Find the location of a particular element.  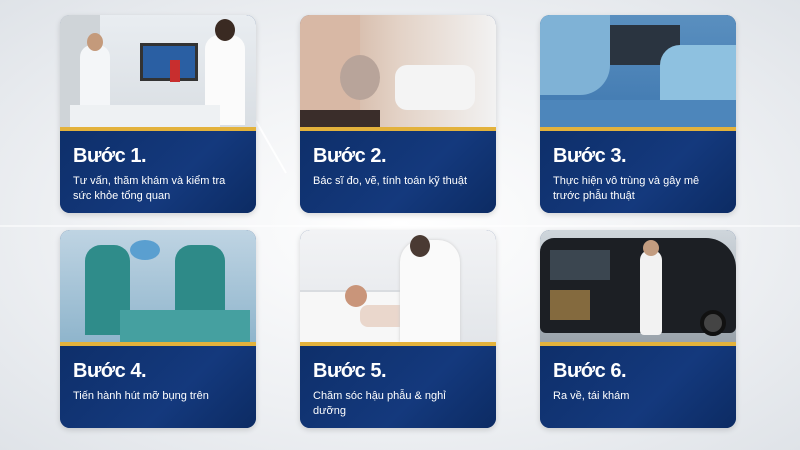

step-description: Chăm sóc hậu phẫu & nghỉ dưỡng is located at coordinates (379, 403).